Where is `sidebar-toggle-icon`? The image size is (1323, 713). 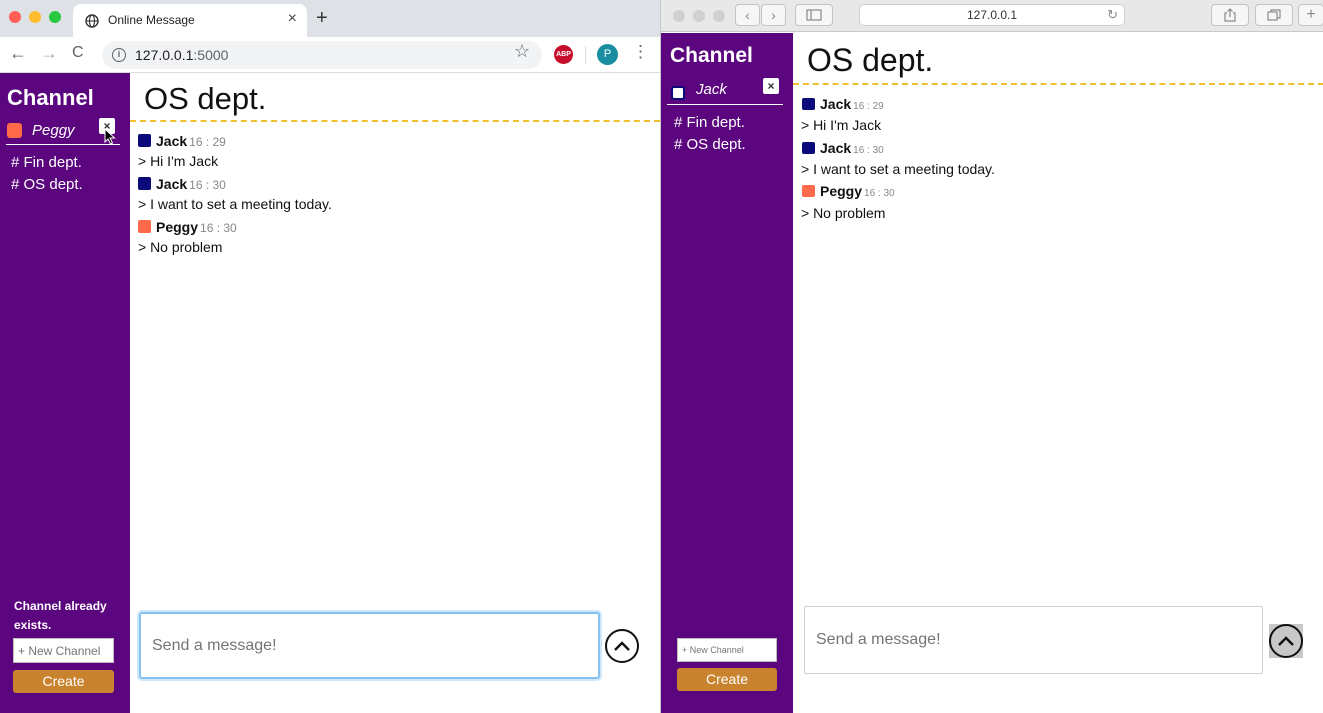
sidebar-toggle-icon is located at coordinates (814, 15).